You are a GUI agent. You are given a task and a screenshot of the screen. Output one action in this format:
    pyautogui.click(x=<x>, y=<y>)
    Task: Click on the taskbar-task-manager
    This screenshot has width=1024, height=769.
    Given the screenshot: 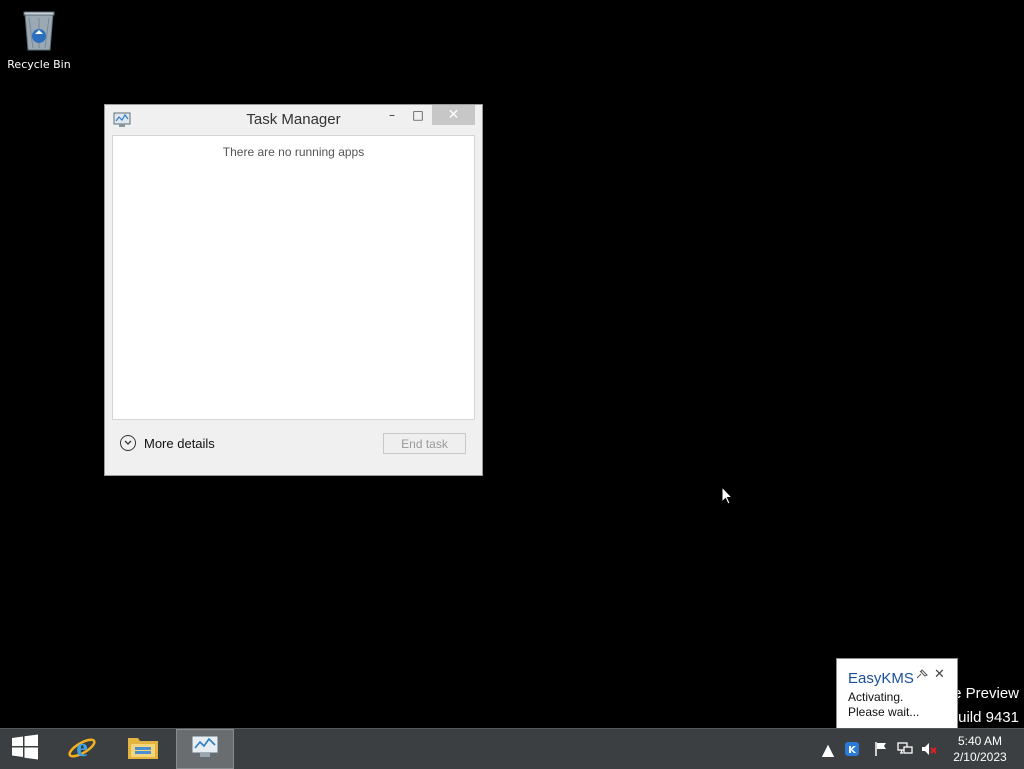 What is the action you would take?
    pyautogui.click(x=205, y=749)
    